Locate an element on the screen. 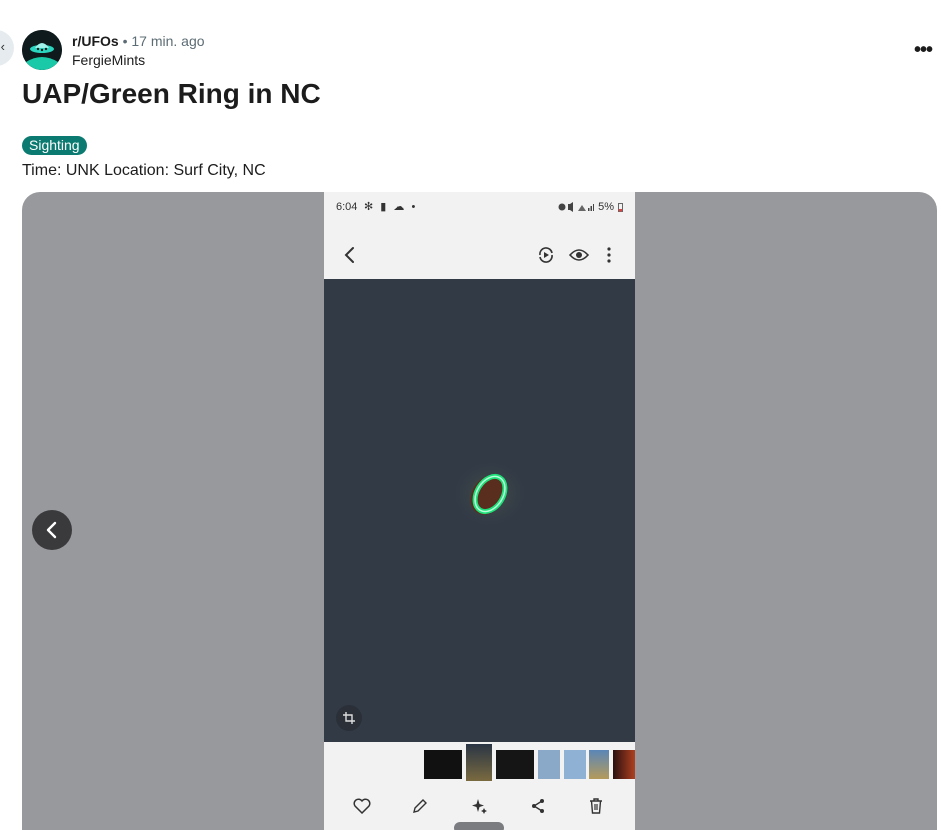 The image size is (942, 830). crop-icon is located at coordinates (349, 718).